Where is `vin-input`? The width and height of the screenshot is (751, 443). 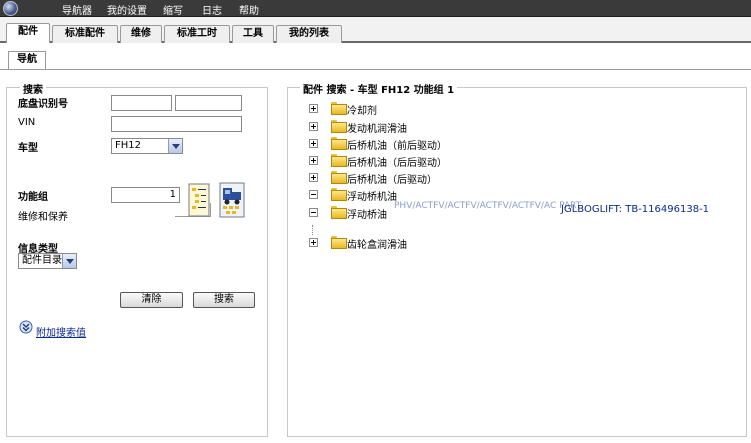
vin-input is located at coordinates (176, 124).